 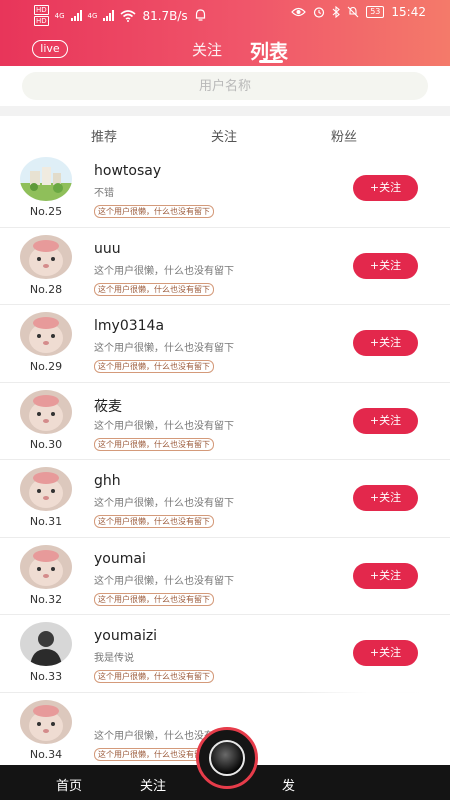 What do you see at coordinates (225, 189) in the screenshot?
I see `list-item: No.25 howtosay 不错 这个用户很懒，什么也没有留下 +关注` at bounding box center [225, 189].